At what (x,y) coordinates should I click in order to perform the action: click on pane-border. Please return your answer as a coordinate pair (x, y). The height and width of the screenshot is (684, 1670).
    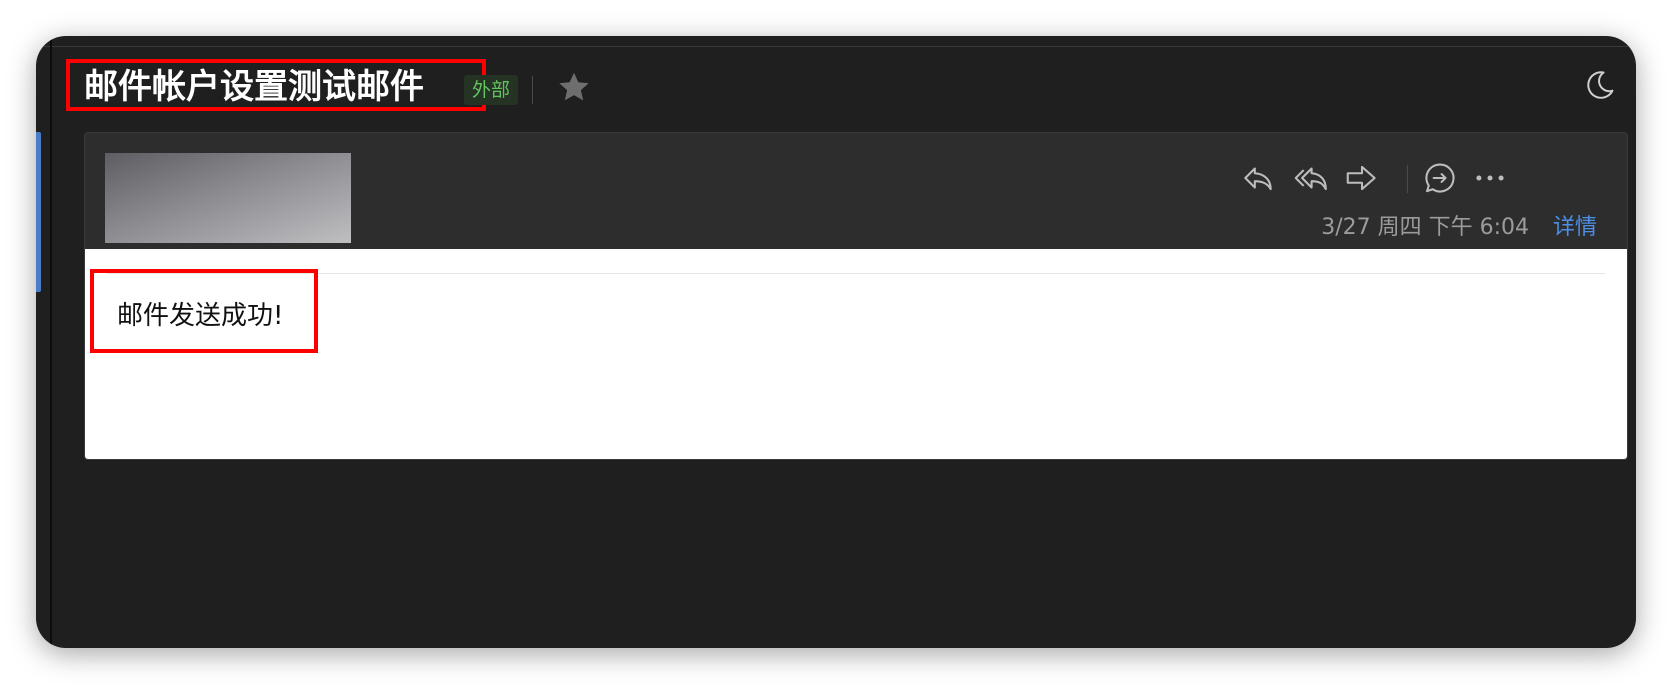
    Looking at the image, I should click on (51, 342).